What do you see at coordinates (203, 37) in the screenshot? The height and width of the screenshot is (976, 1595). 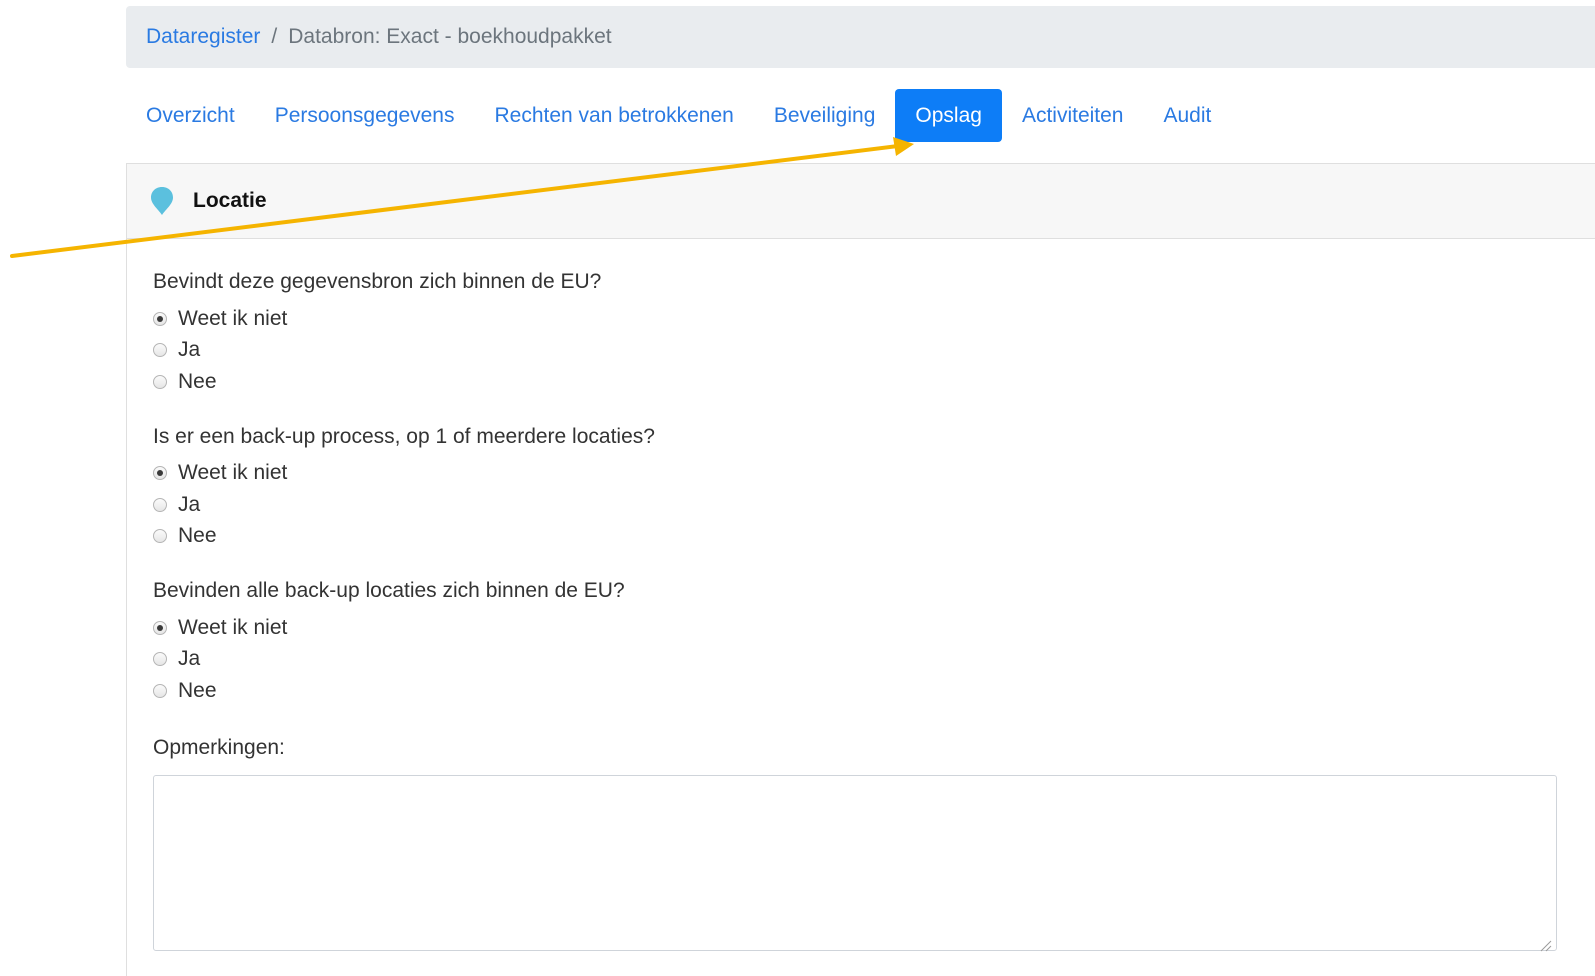 I see `breadcrumb-link-dataregister: Dataregister` at bounding box center [203, 37].